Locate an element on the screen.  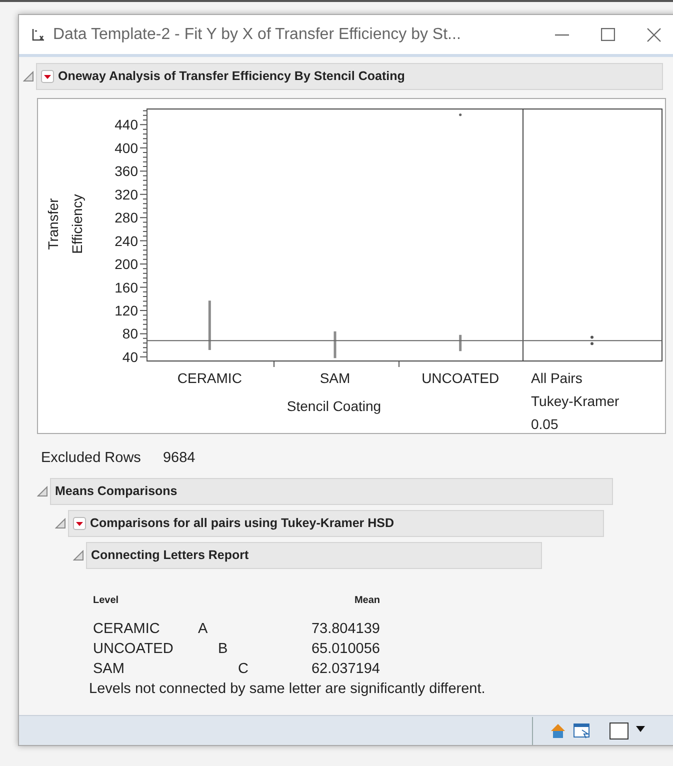
table-cell-text: A is located at coordinates (203, 629).